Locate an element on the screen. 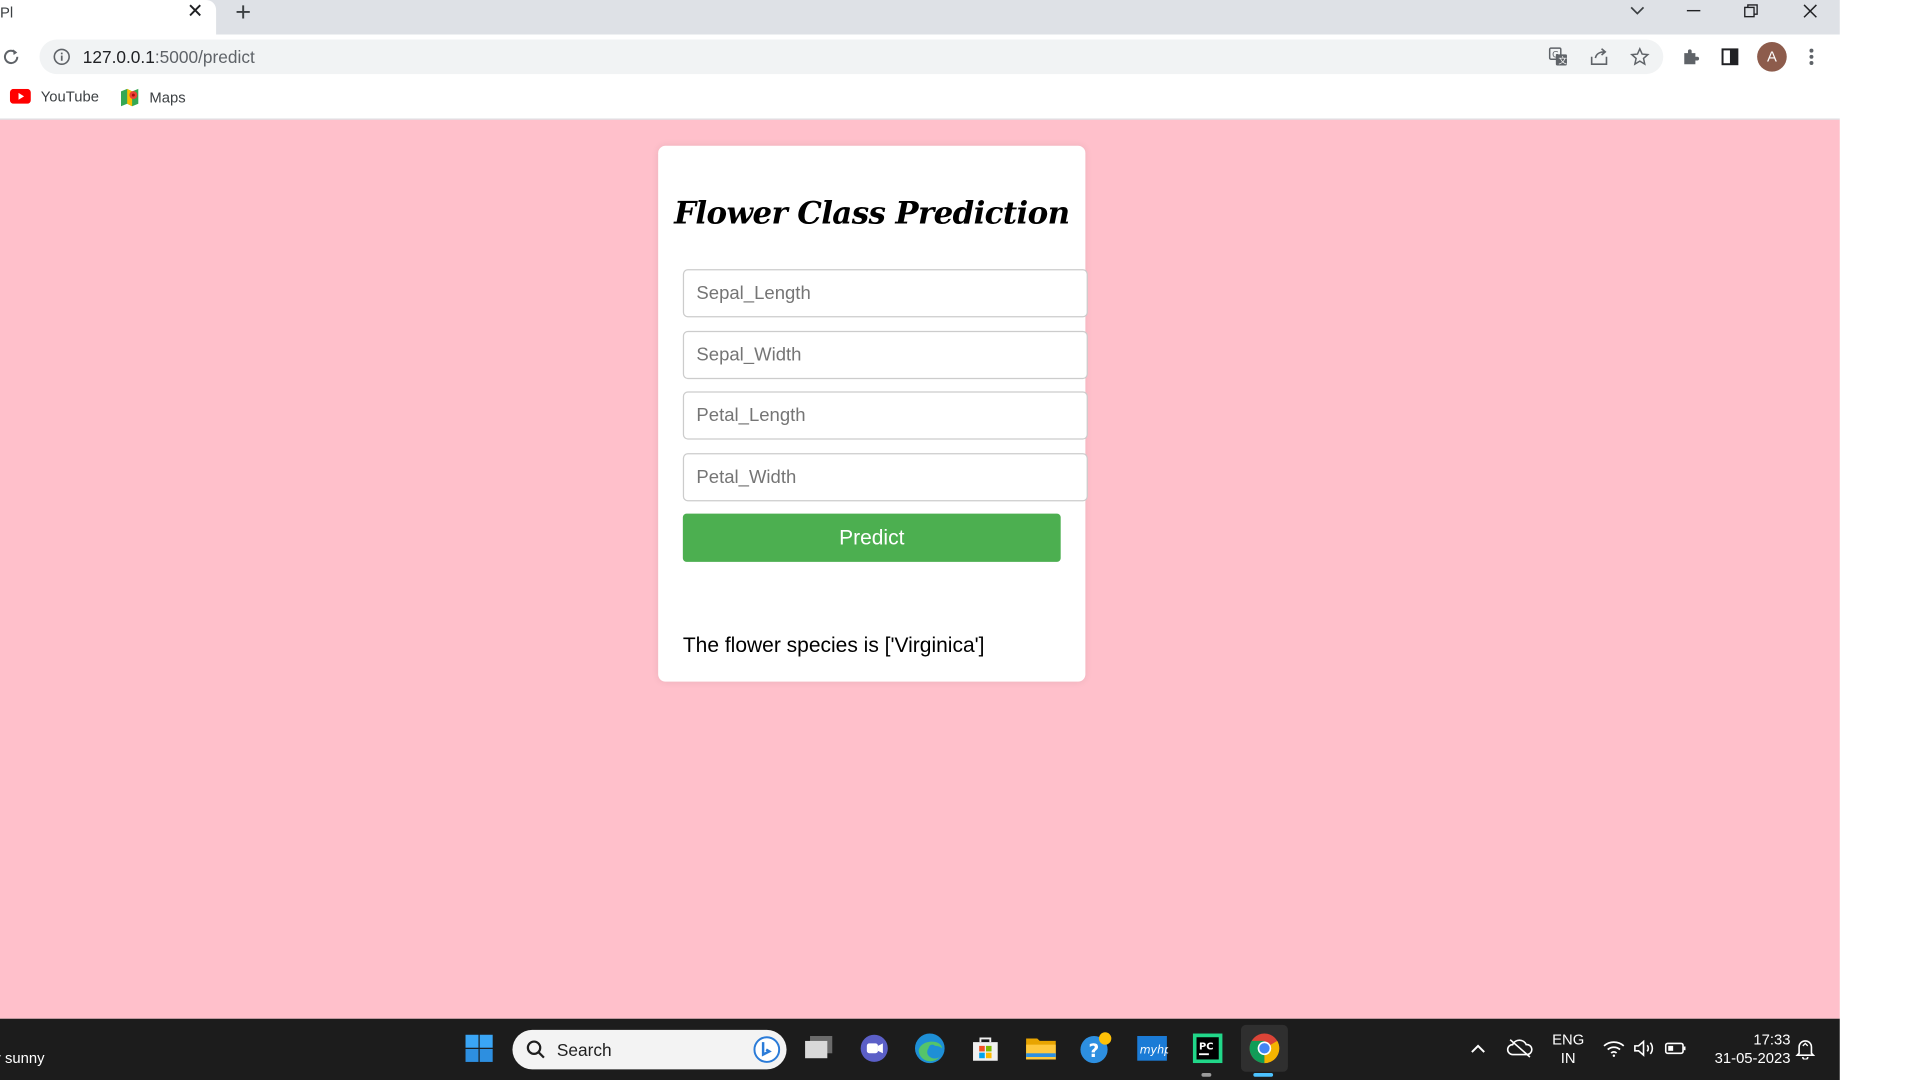  address-bar: 127.0.0.1:5000/predict G文 is located at coordinates (851, 57).